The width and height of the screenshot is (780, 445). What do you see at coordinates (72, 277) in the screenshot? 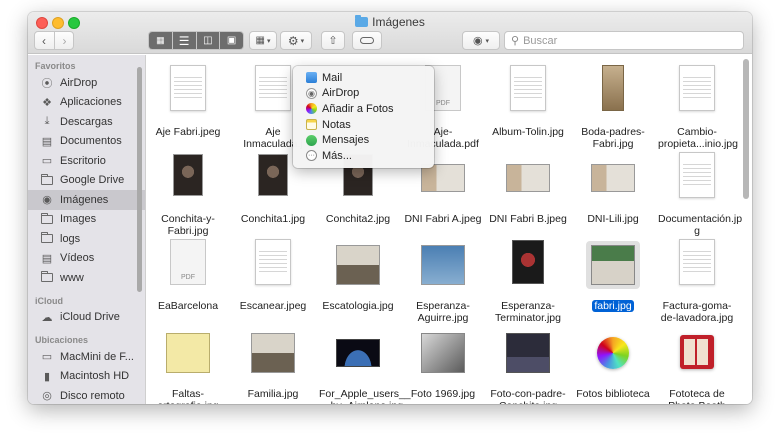
I see `sidebar-item-label: www` at bounding box center [72, 277].